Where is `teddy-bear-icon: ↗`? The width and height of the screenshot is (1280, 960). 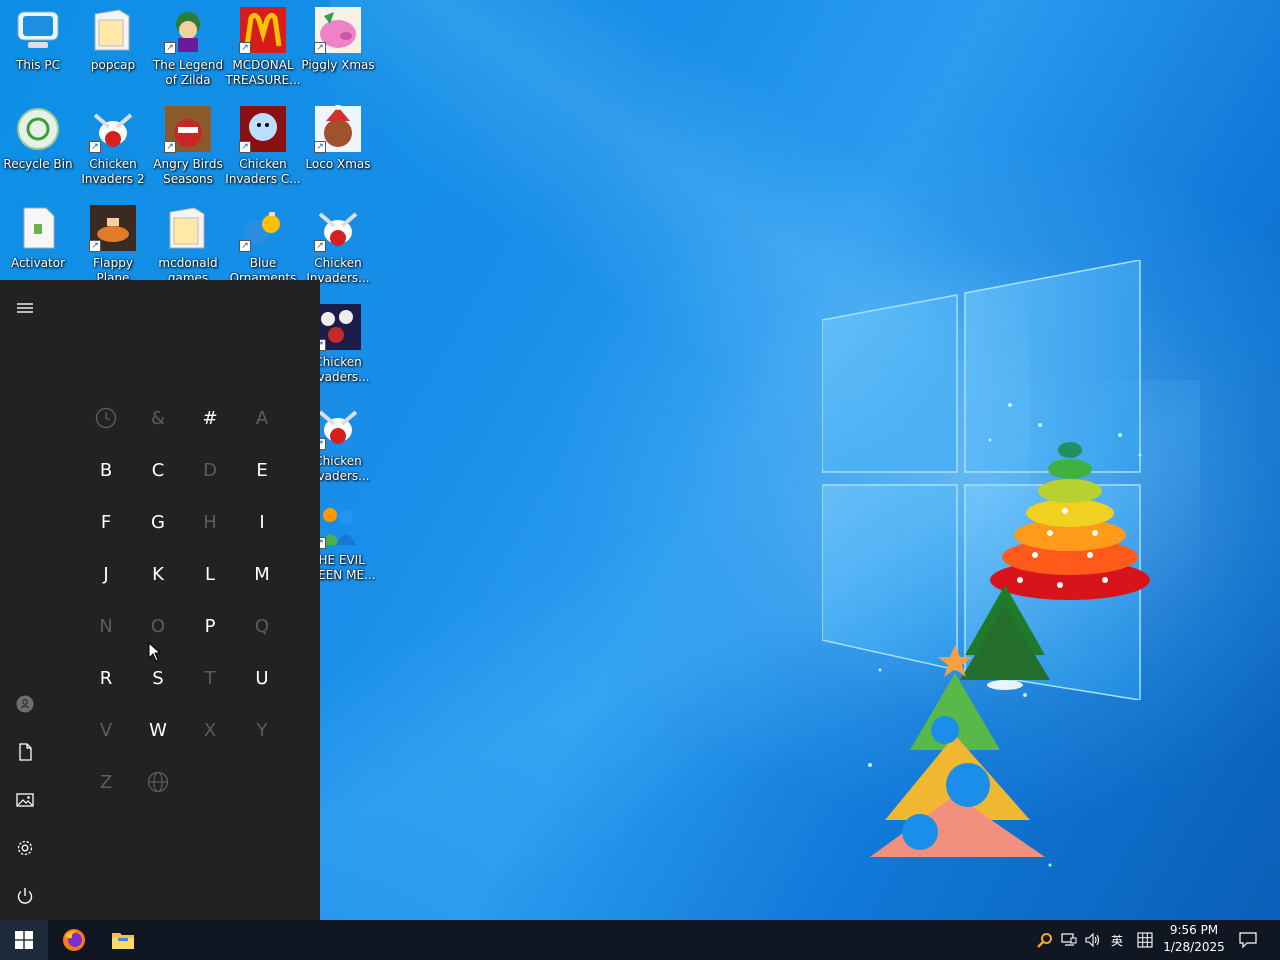 teddy-bear-icon: ↗ is located at coordinates (338, 128).